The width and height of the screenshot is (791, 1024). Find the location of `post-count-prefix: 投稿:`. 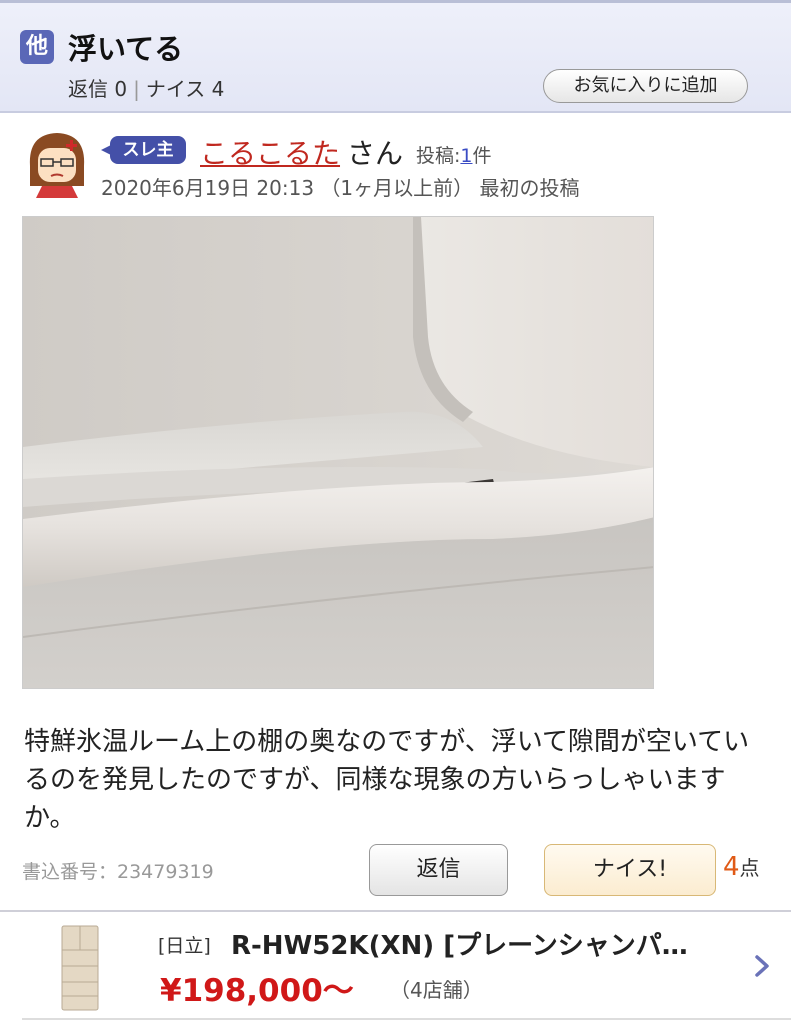

post-count-prefix: 投稿: is located at coordinates (438, 156).